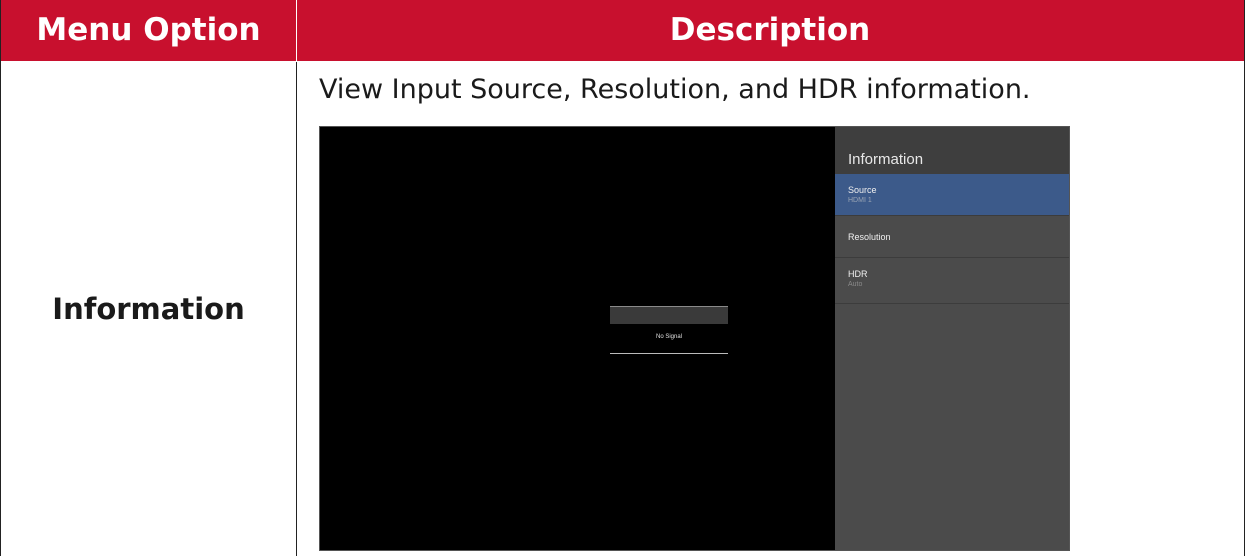 The height and width of the screenshot is (556, 1245). I want to click on panel-item-source: Source HDMI 1, so click(952, 195).